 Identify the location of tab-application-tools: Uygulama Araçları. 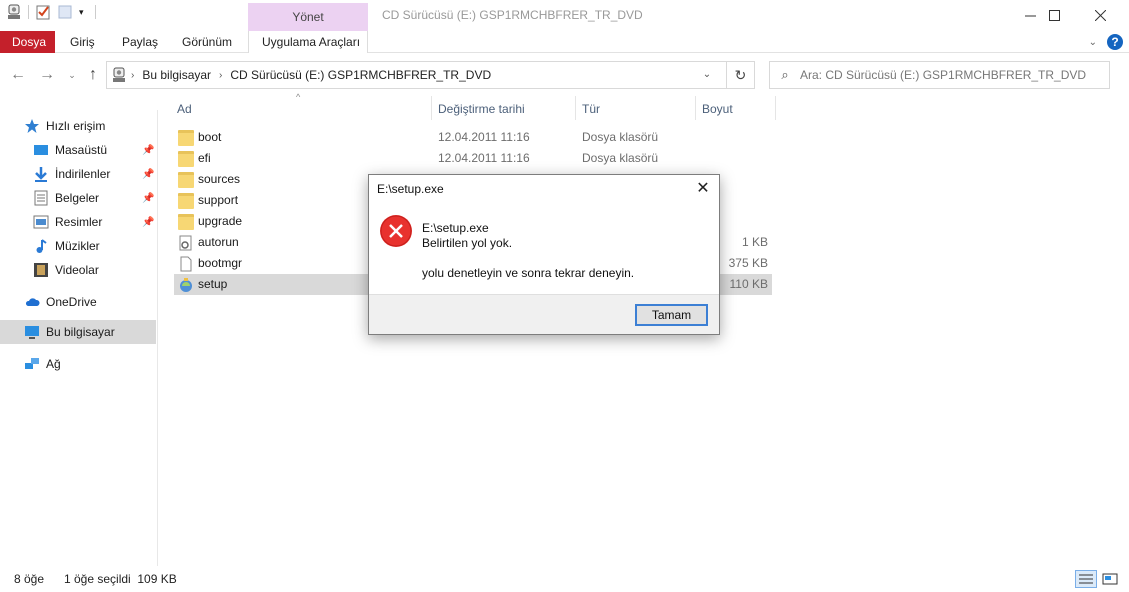
(308, 42).